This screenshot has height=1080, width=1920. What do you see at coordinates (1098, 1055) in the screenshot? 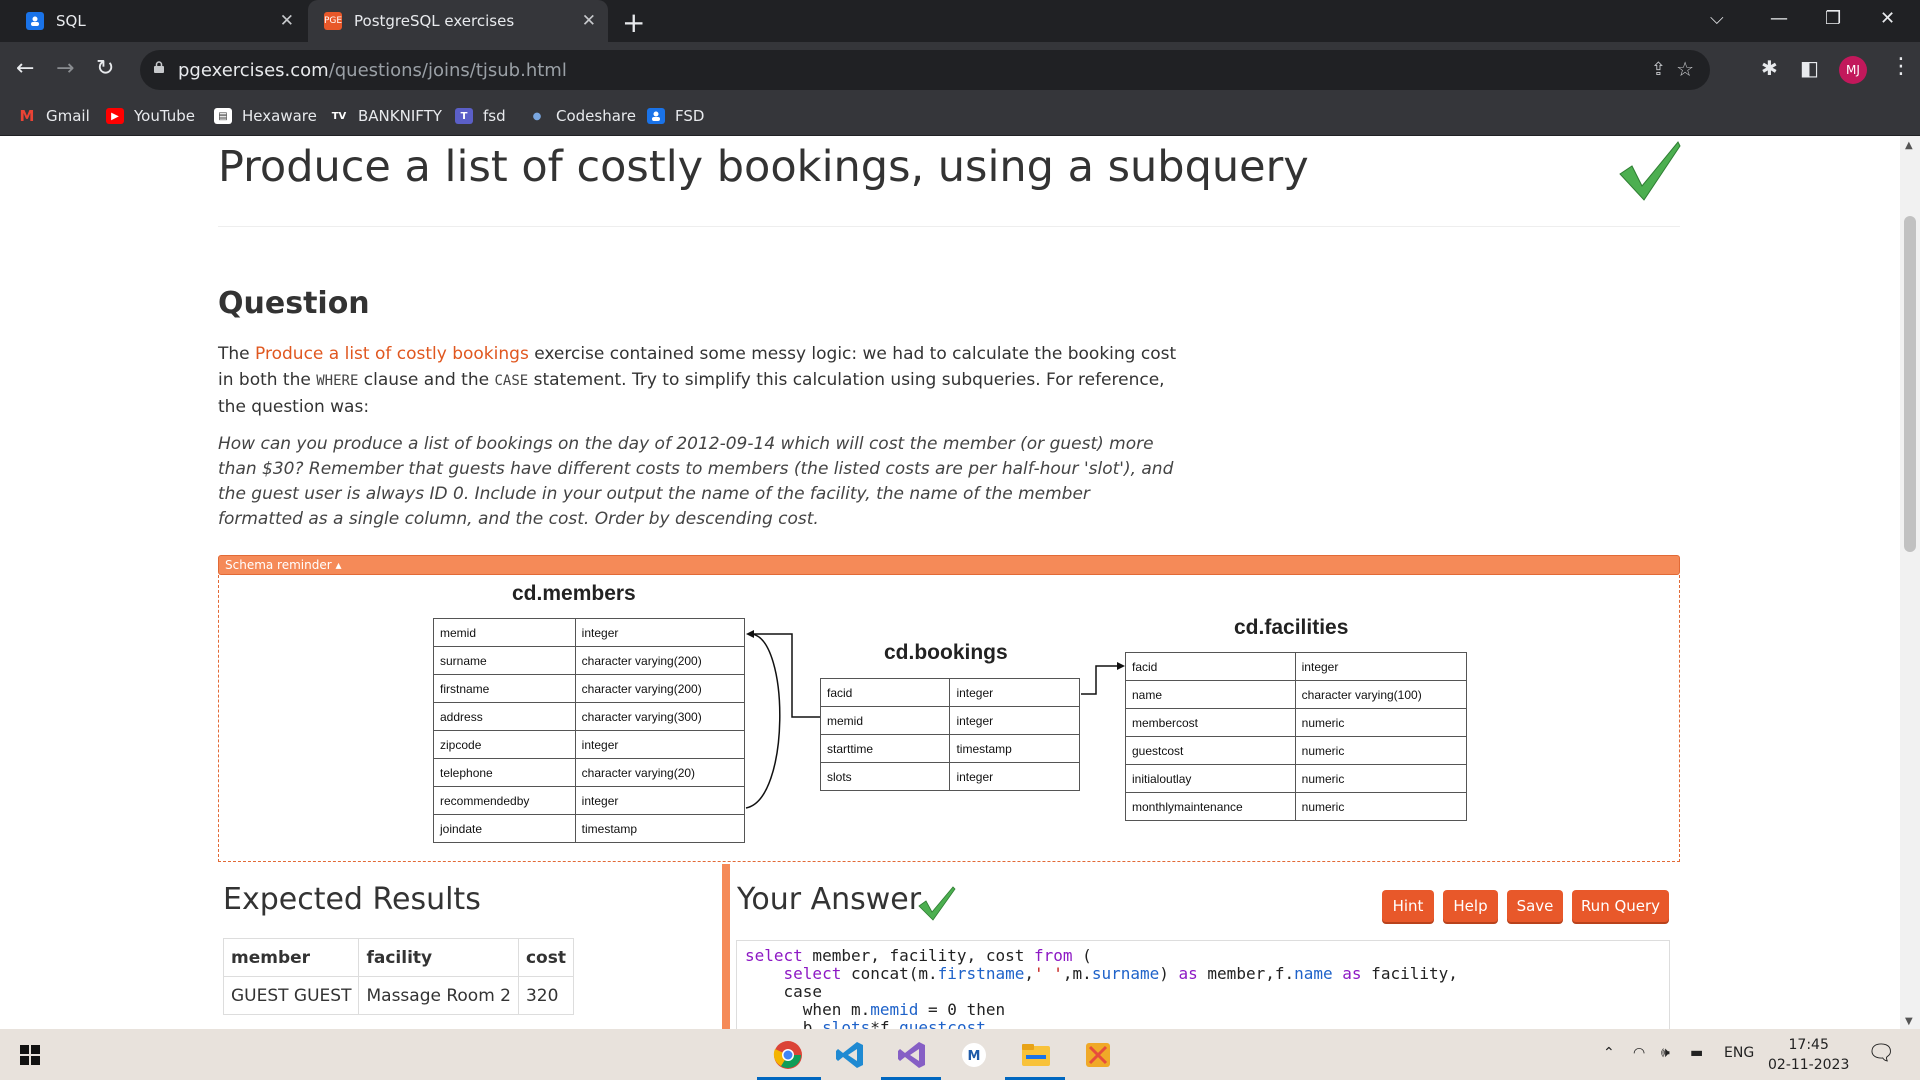
I see `snipping-tool-icon` at bounding box center [1098, 1055].